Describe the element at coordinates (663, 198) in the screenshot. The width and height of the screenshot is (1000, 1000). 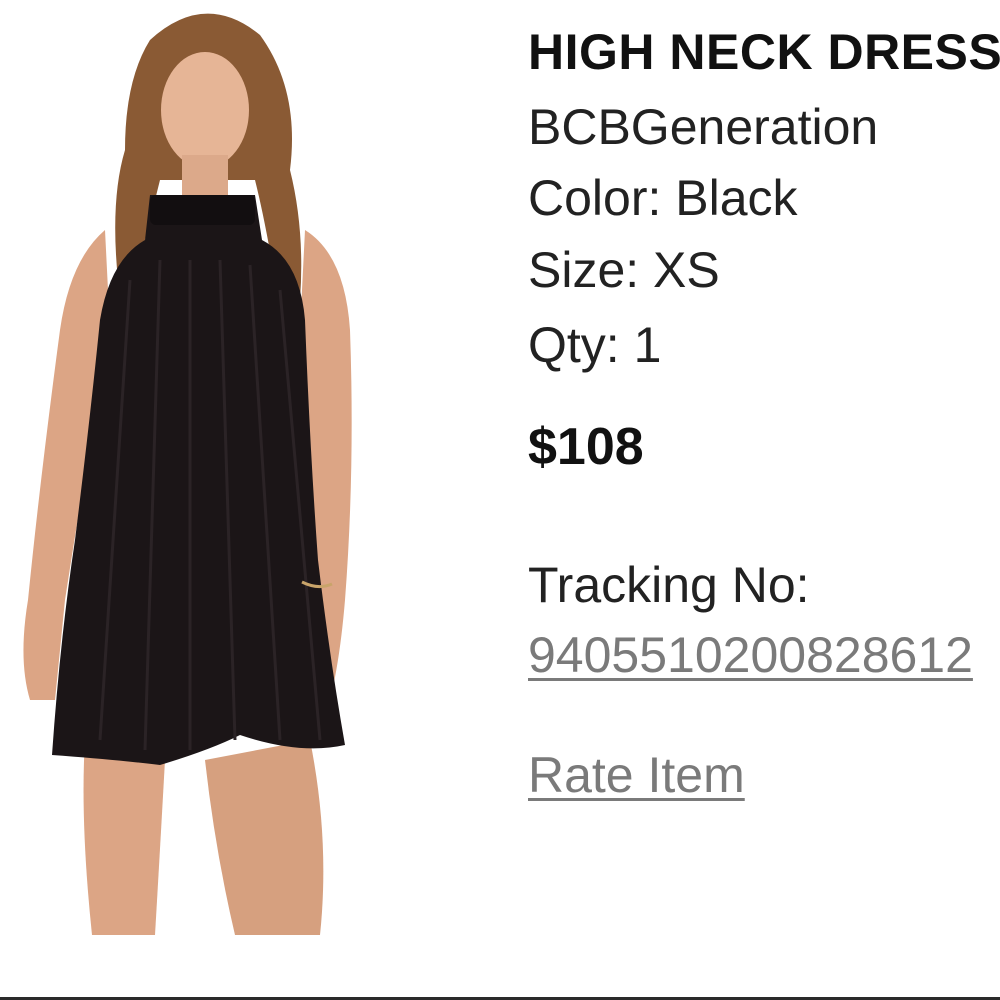
I see `product-color: Color: Black` at that location.